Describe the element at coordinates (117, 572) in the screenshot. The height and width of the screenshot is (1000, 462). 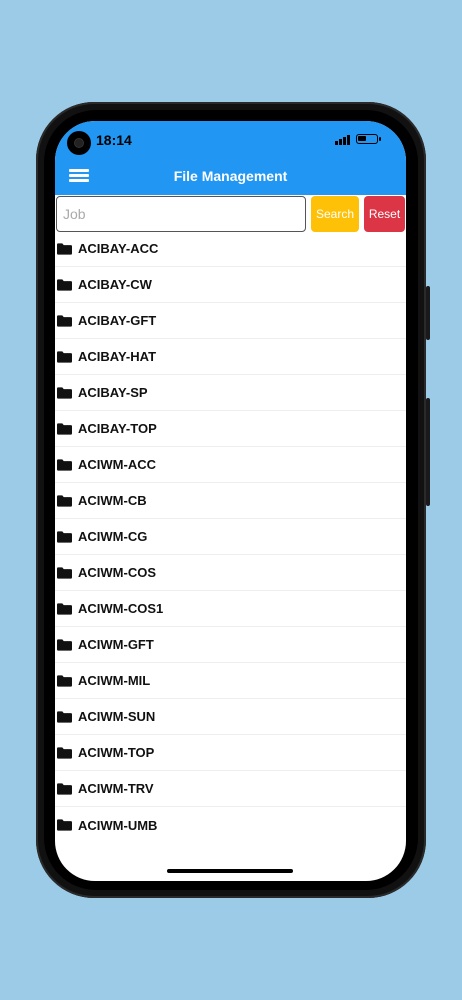
I see `folder-name: ACIWM-COS` at that location.